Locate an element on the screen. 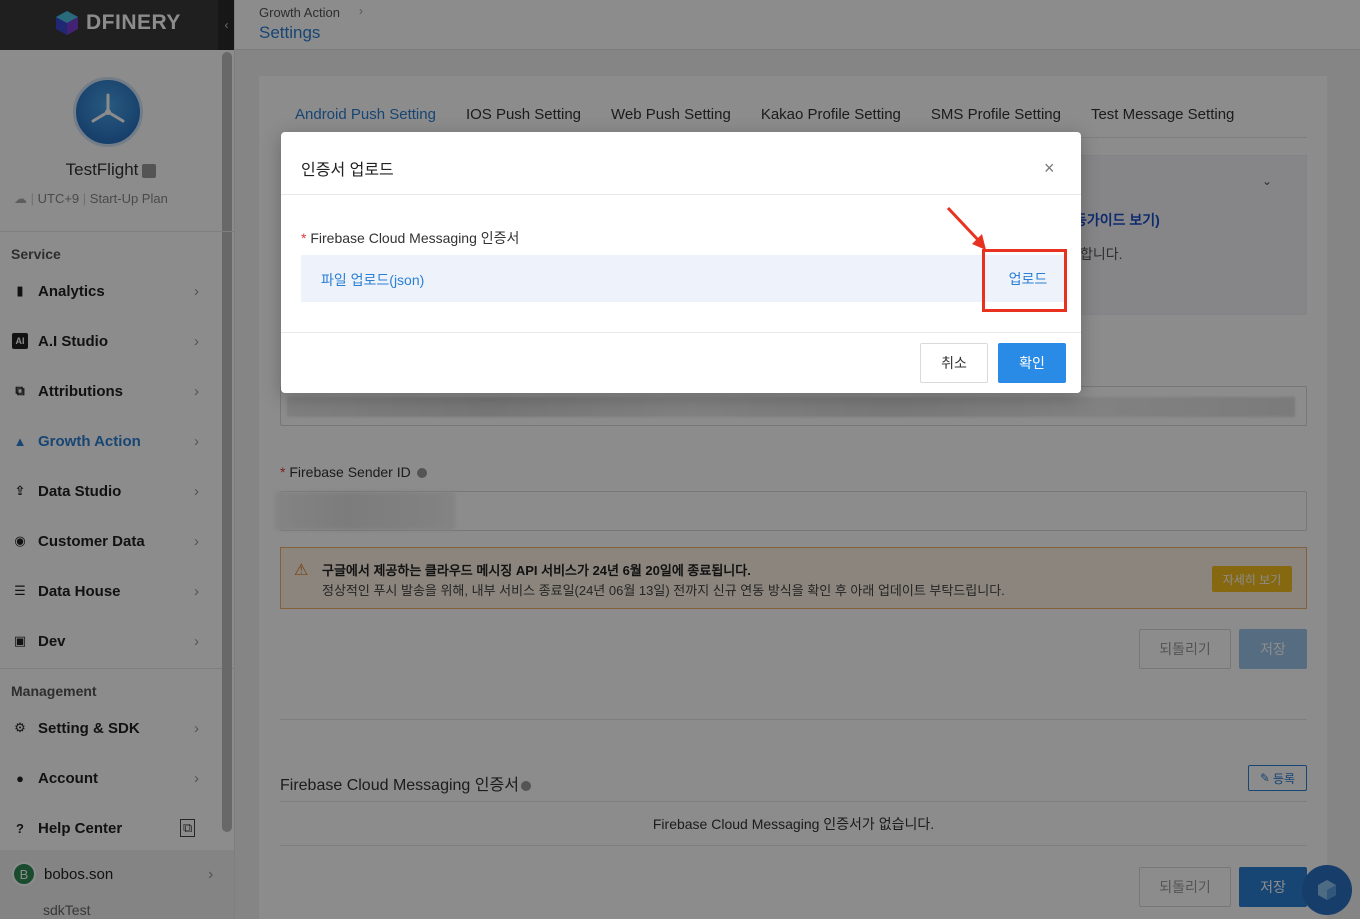 The image size is (1360, 919). fcm-field-label-text: Firebase Cloud Messaging 인증서 is located at coordinates (415, 238).